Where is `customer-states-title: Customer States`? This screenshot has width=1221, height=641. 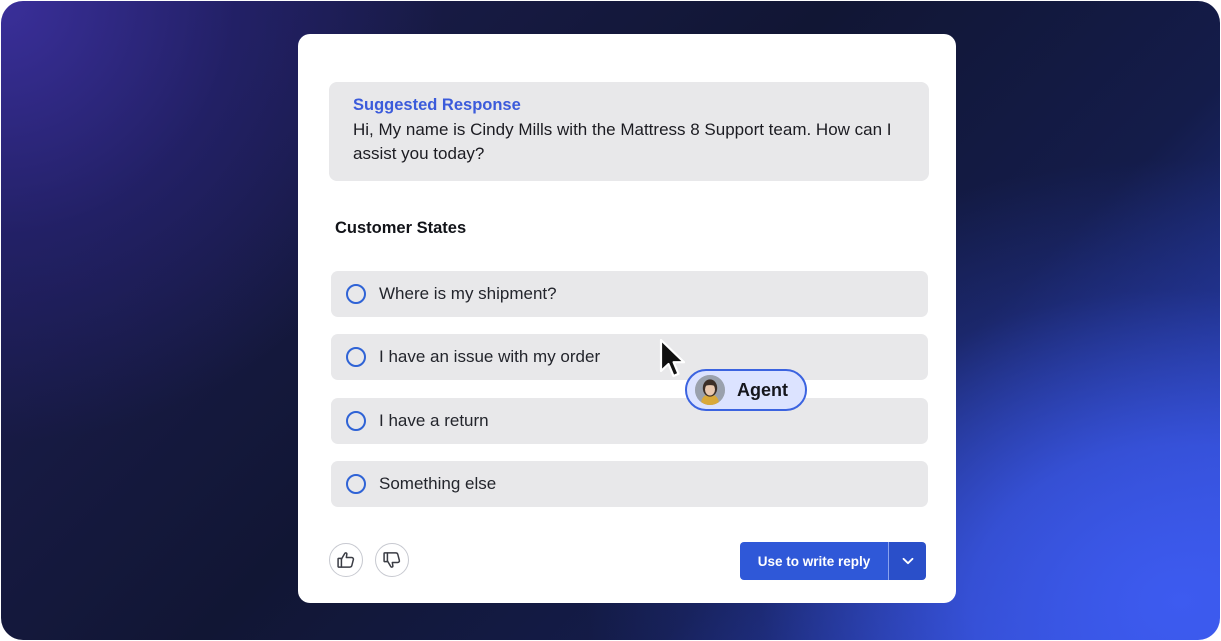 customer-states-title: Customer States is located at coordinates (401, 228).